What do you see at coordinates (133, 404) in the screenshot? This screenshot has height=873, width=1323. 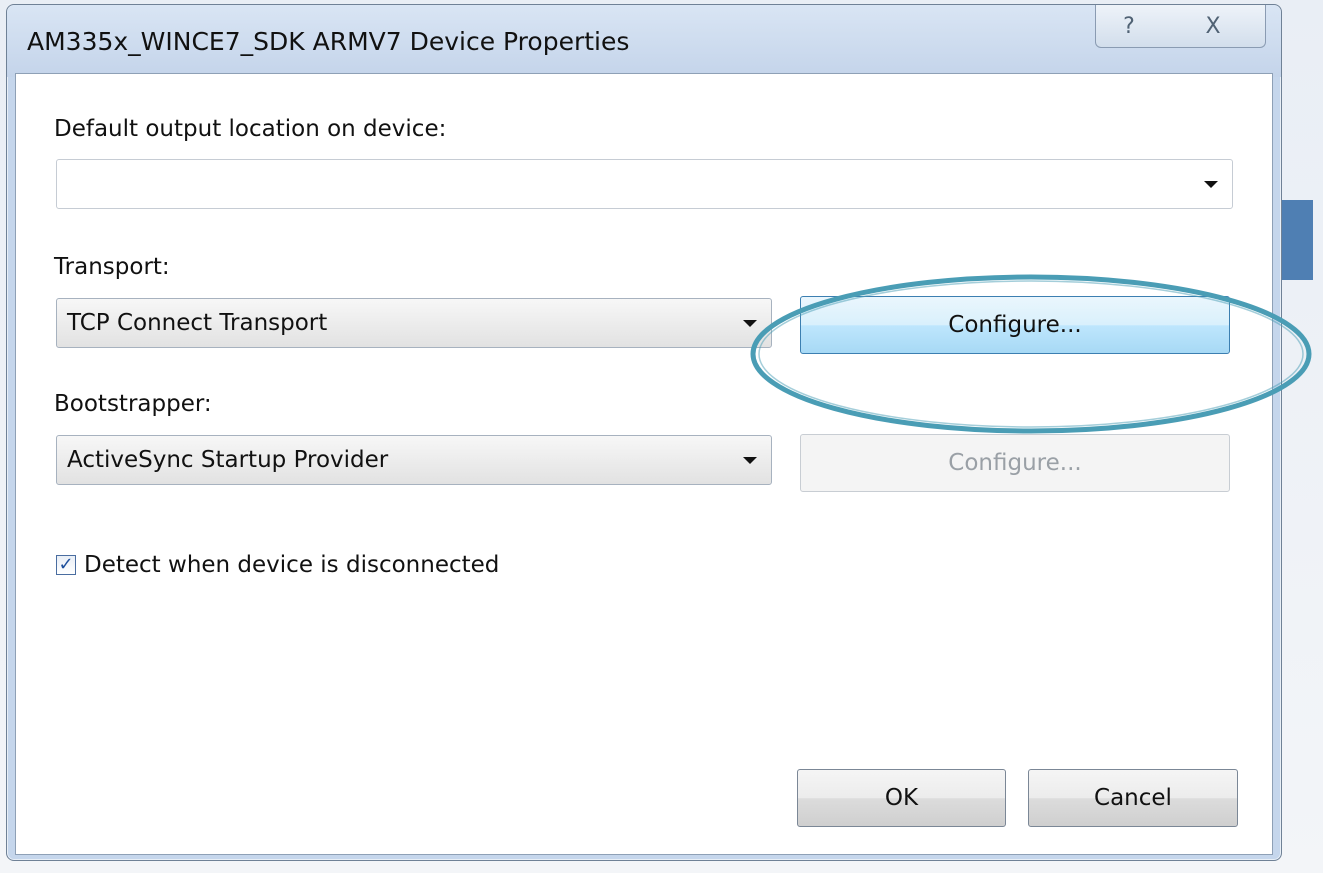 I see `bootstrapper-label: Bootstrapper:` at bounding box center [133, 404].